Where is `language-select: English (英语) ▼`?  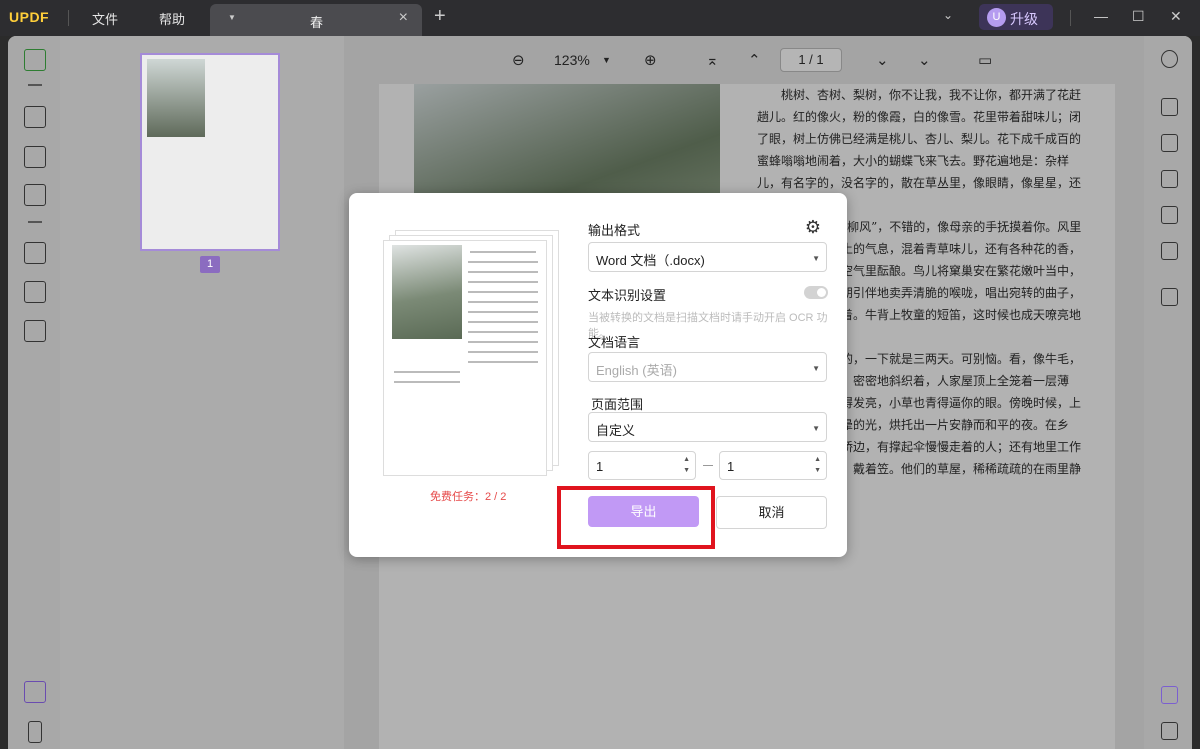 language-select: English (英语) ▼ is located at coordinates (707, 367).